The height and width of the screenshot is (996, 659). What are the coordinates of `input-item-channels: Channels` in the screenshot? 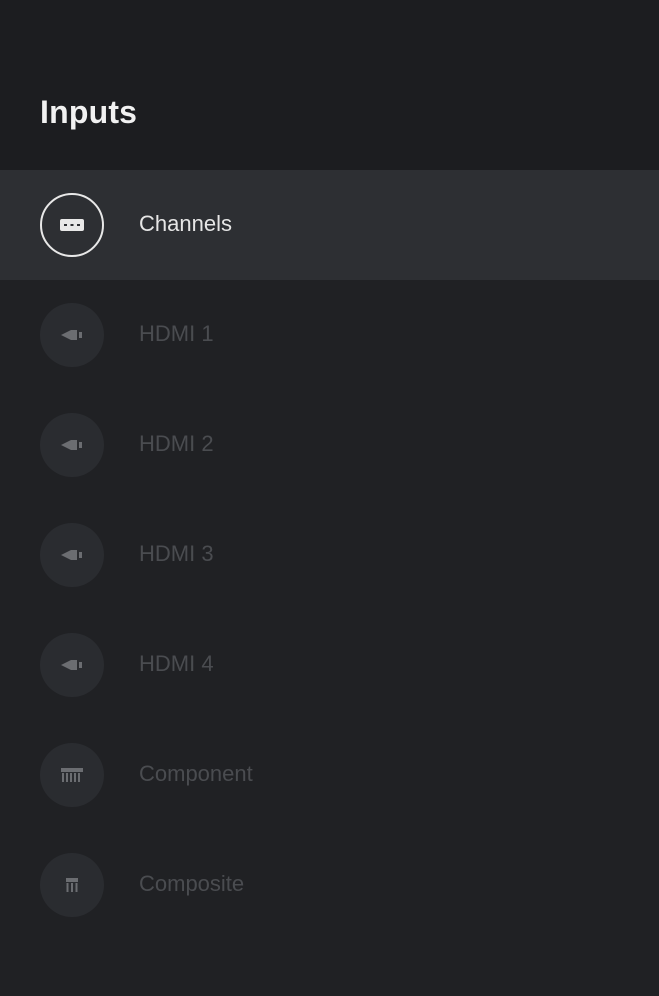 It's located at (329, 225).